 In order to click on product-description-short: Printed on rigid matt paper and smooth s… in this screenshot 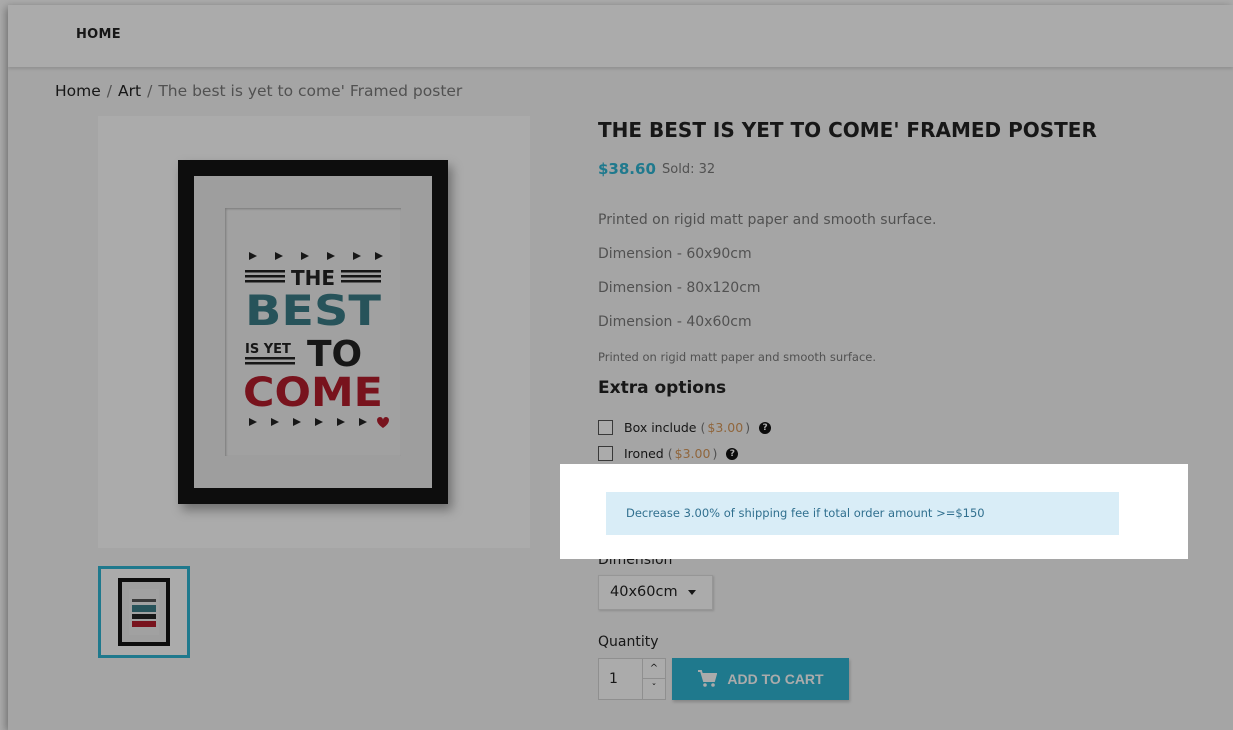, I will do `click(737, 357)`.